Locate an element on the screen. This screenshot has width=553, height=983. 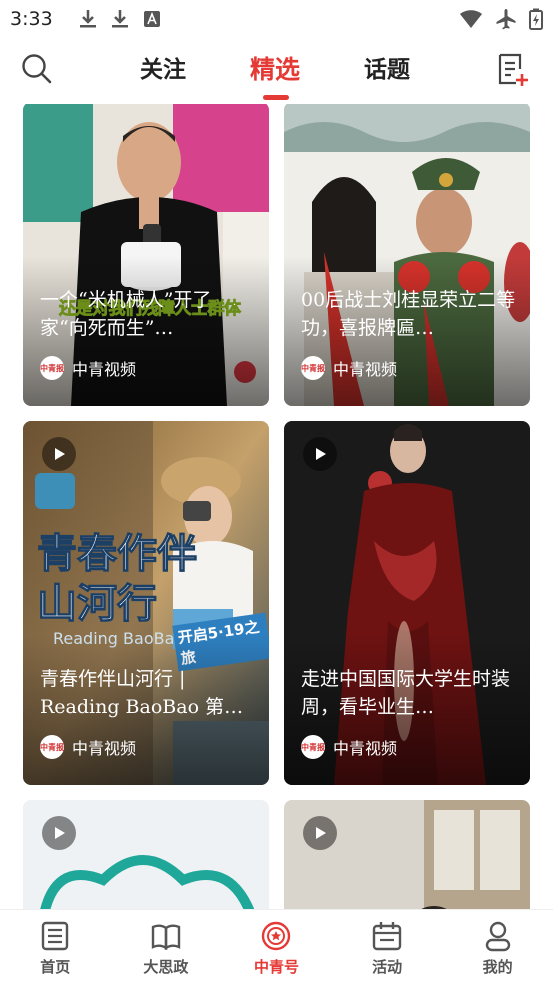
tab-topics: 话题 is located at coordinates (387, 67).